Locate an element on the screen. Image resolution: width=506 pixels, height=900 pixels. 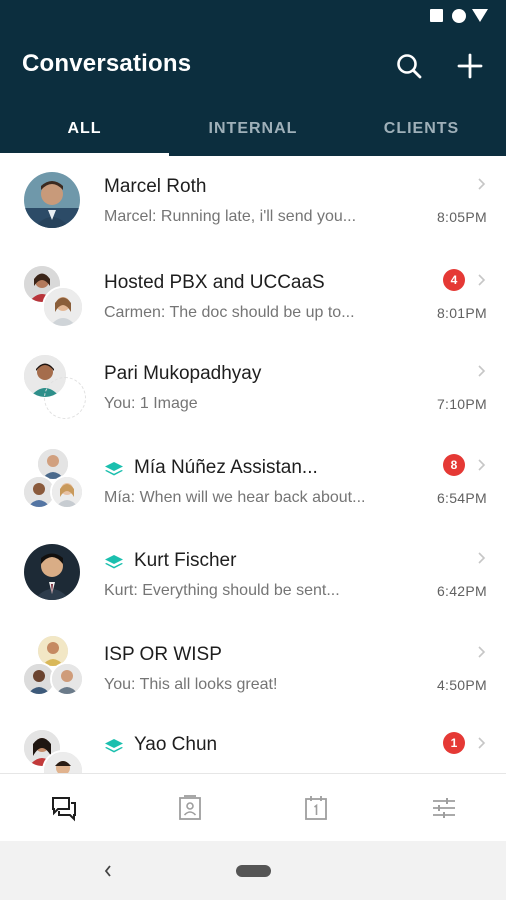
tab-bar: ALL INTERNAL CLIENTS is located at coordinates (253, 136).